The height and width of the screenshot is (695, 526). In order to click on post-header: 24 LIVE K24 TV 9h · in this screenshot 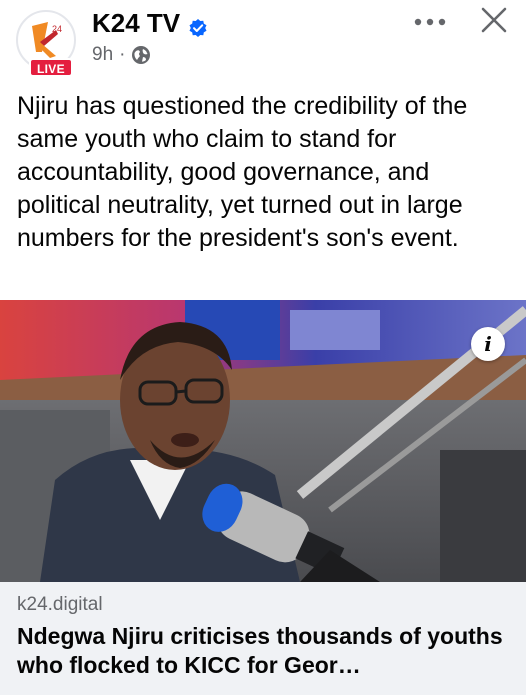, I will do `click(263, 44)`.